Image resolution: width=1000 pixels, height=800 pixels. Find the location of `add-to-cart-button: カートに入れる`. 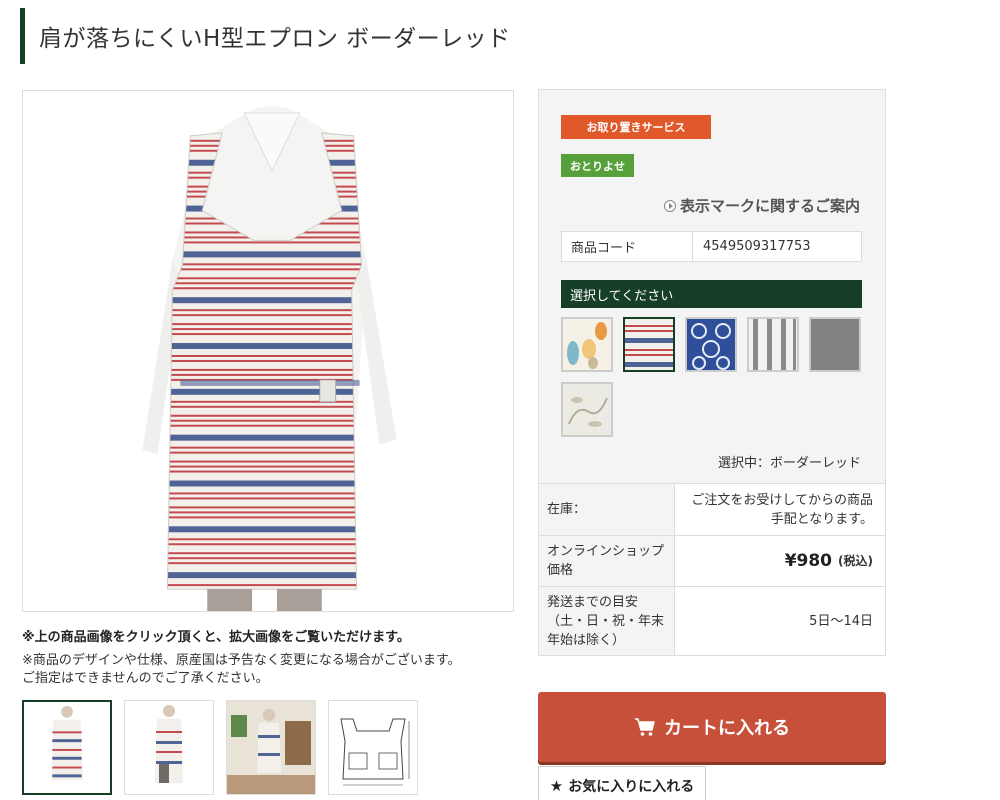

add-to-cart-button: カートに入れる is located at coordinates (712, 727).